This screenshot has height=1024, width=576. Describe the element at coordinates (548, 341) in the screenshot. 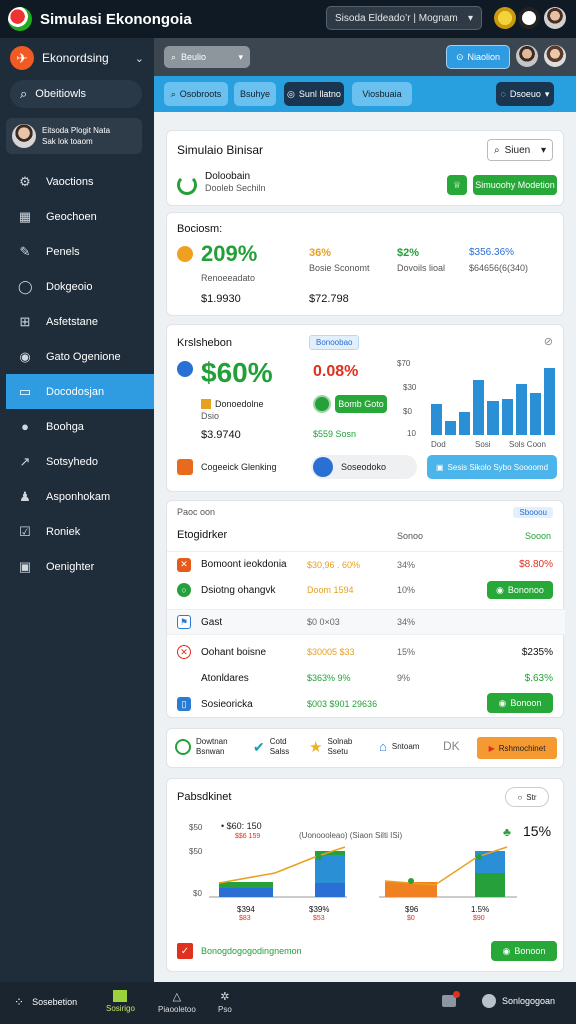

I see `link-icon: ⊘` at that location.